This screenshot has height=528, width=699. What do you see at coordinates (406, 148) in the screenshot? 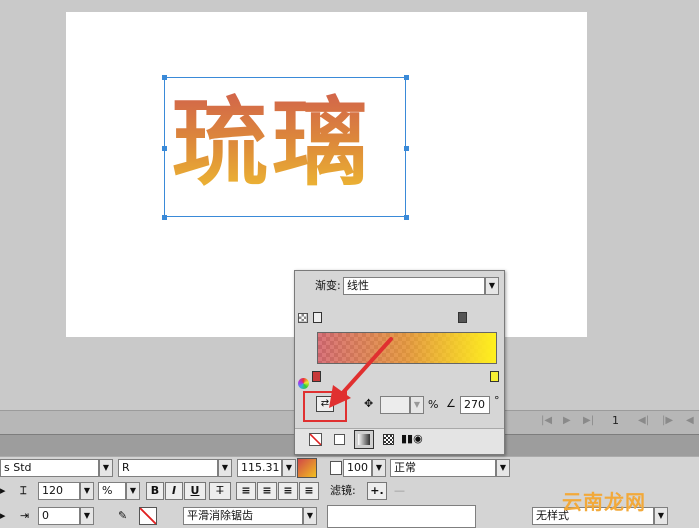
I see `selection-handle-mr` at bounding box center [406, 148].